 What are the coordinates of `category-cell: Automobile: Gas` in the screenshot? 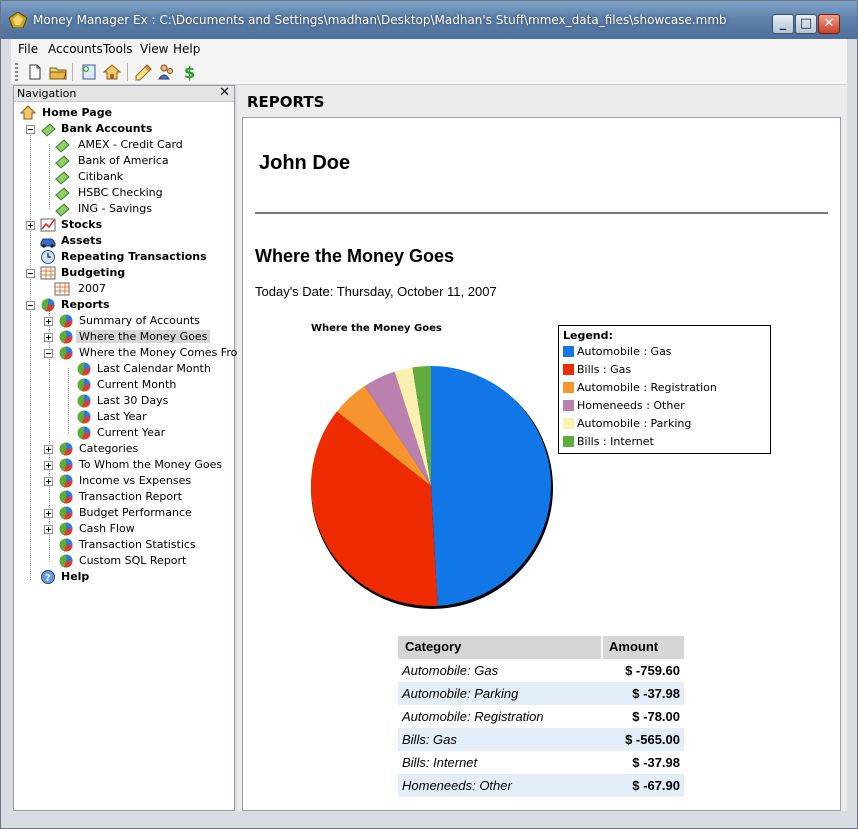 It's located at (450, 670).